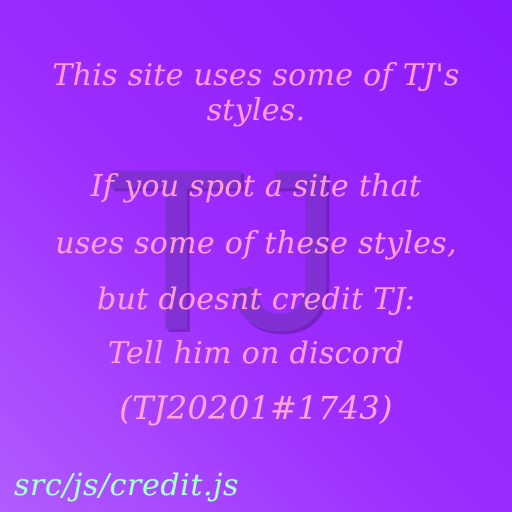 The image size is (512, 512). I want to click on message-line-3: but doesnt credit TJ:, so click(256, 299).